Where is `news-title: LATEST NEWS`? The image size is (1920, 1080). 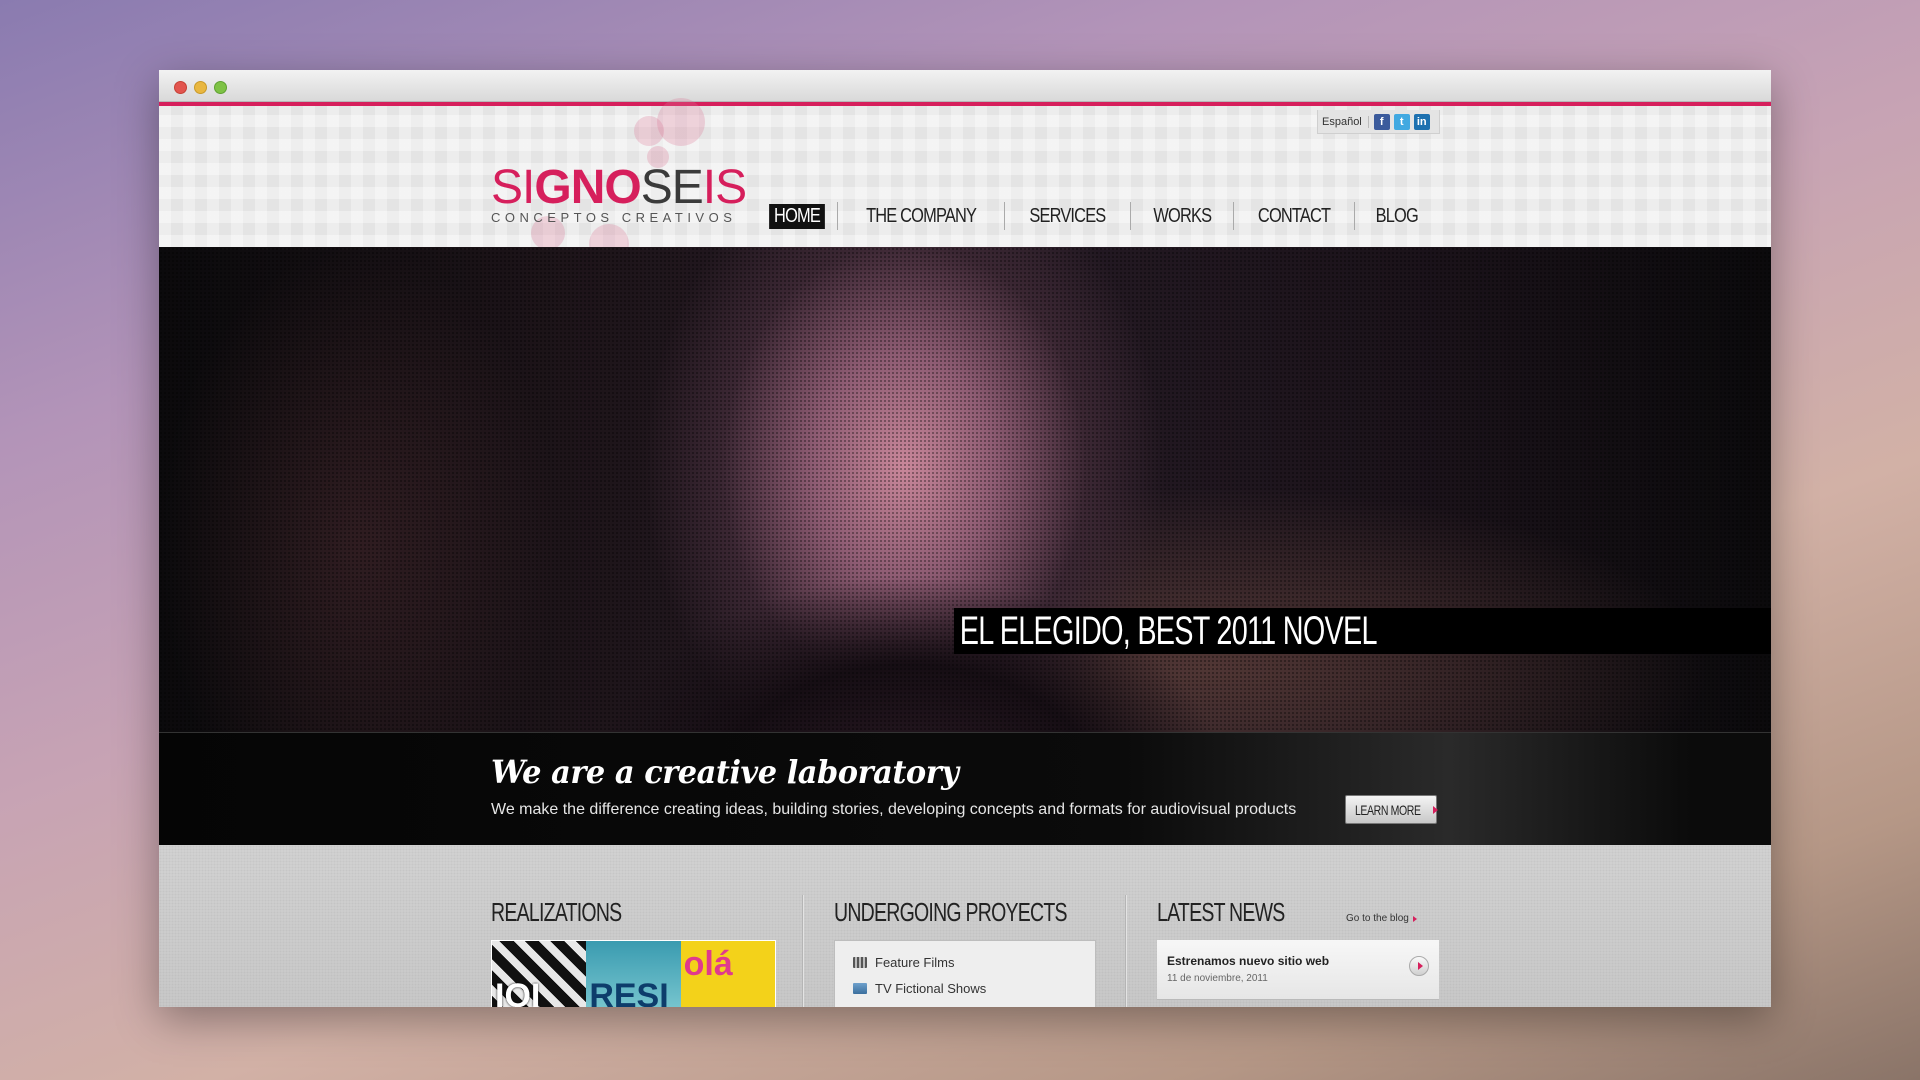 news-title: LATEST NEWS is located at coordinates (1221, 912).